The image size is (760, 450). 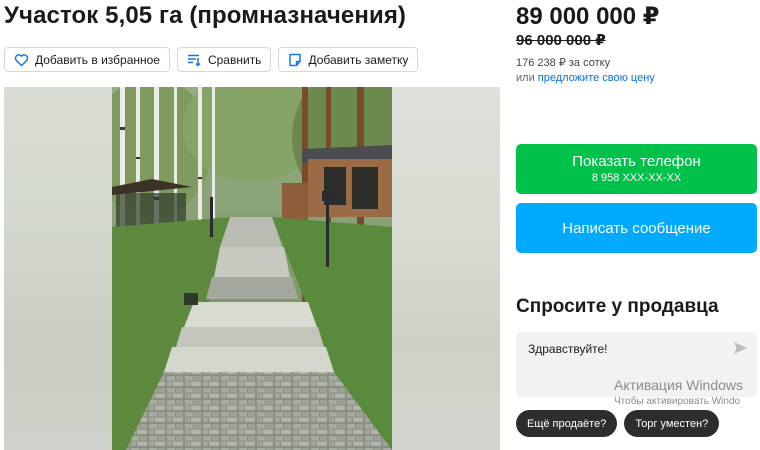 I want to click on note-icon, so click(x=295, y=60).